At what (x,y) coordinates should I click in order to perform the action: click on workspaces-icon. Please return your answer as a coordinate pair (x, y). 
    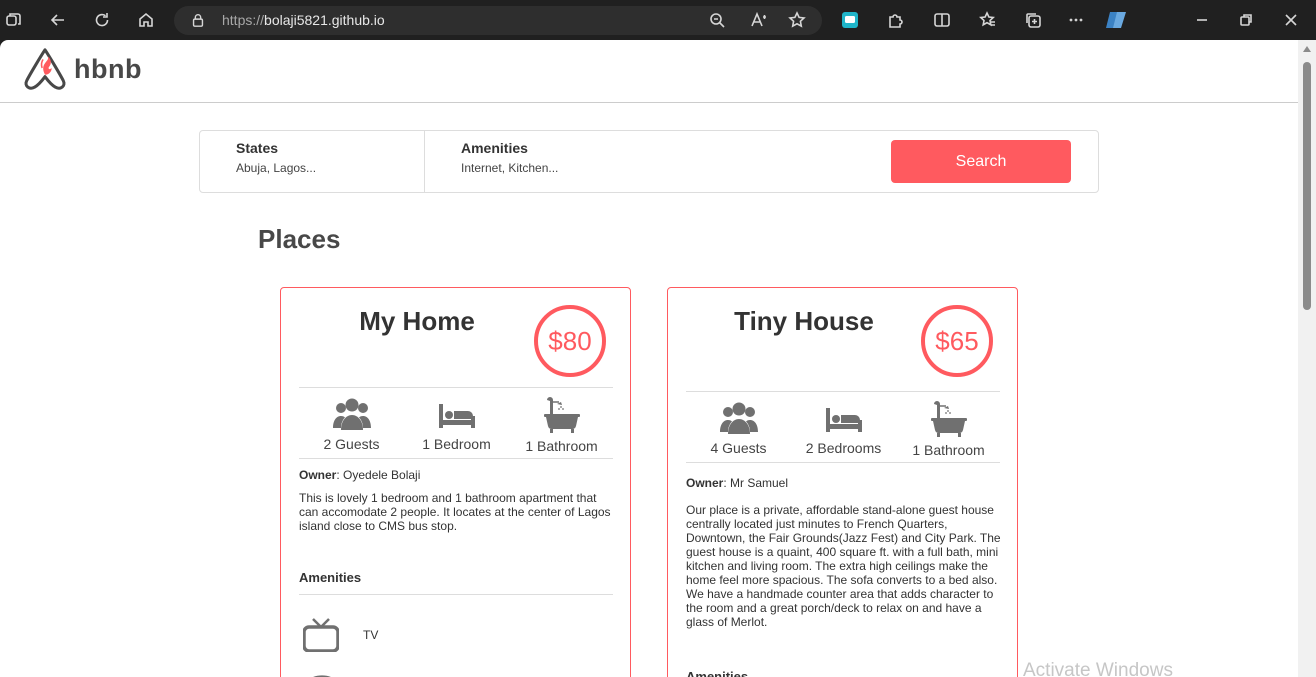
    Looking at the image, I should click on (14, 20).